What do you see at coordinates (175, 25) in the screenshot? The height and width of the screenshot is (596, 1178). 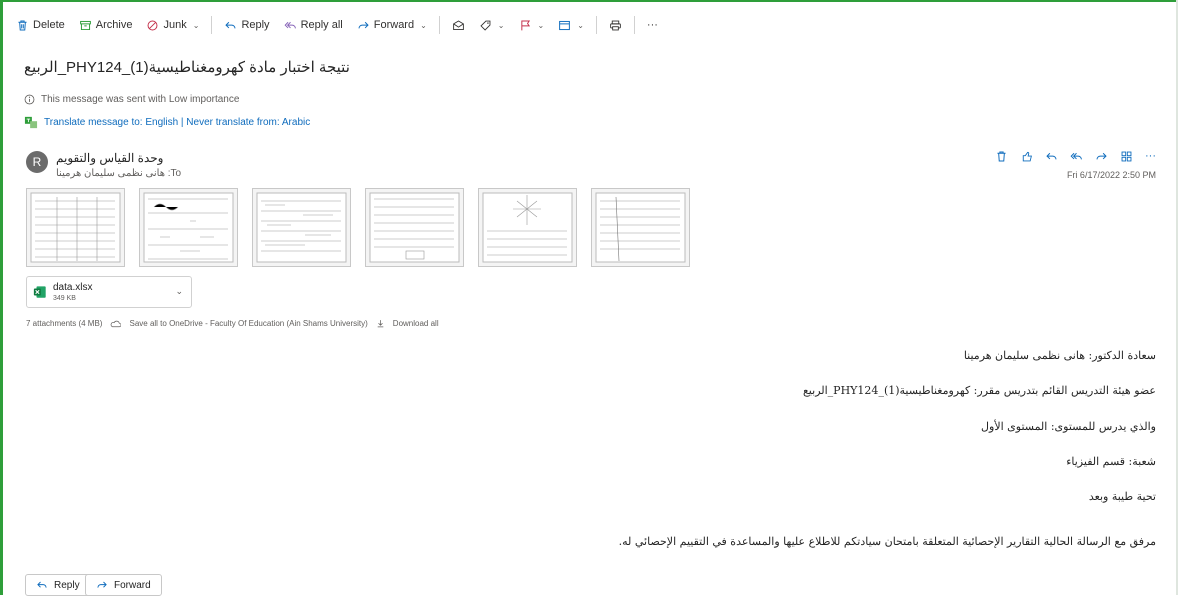 I see `junk-label: Junk` at bounding box center [175, 25].